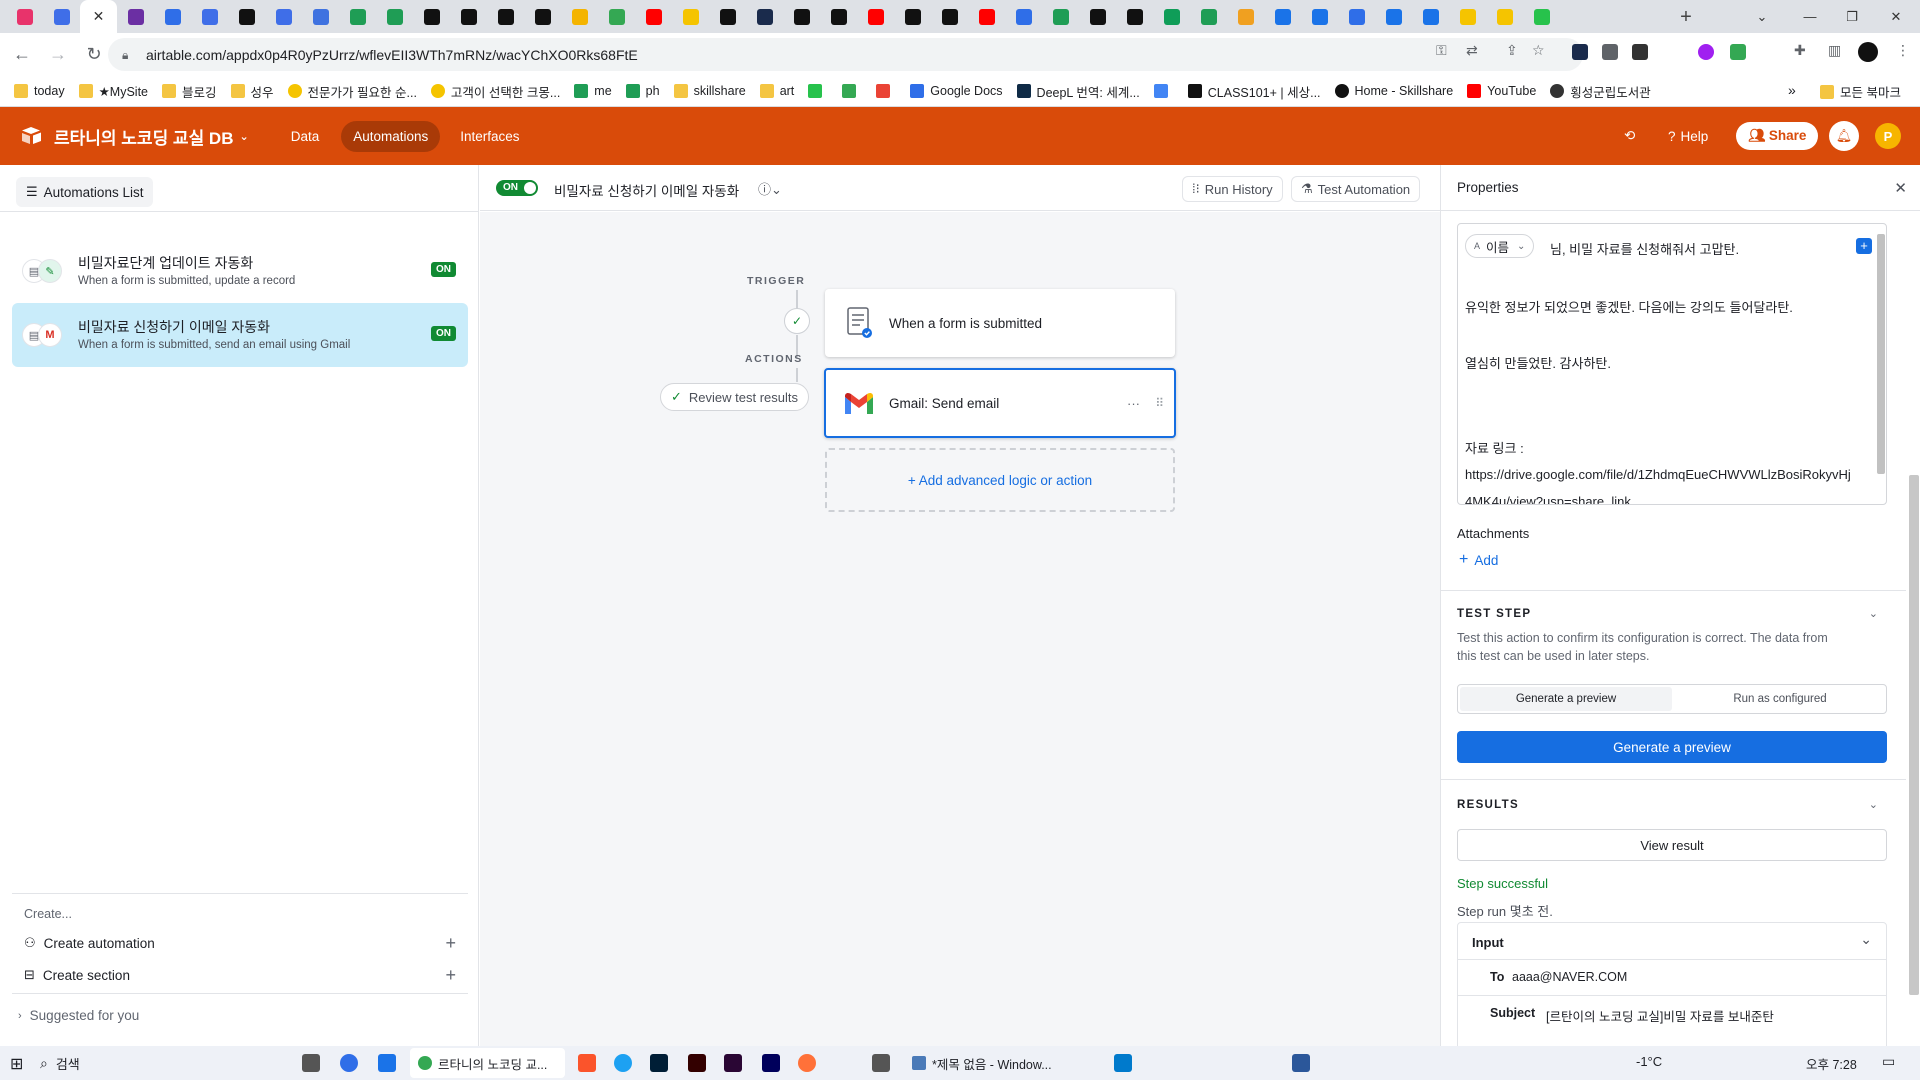  Describe the element at coordinates (189, 91) in the screenshot. I see `bookmark-item: 블로깅` at that location.